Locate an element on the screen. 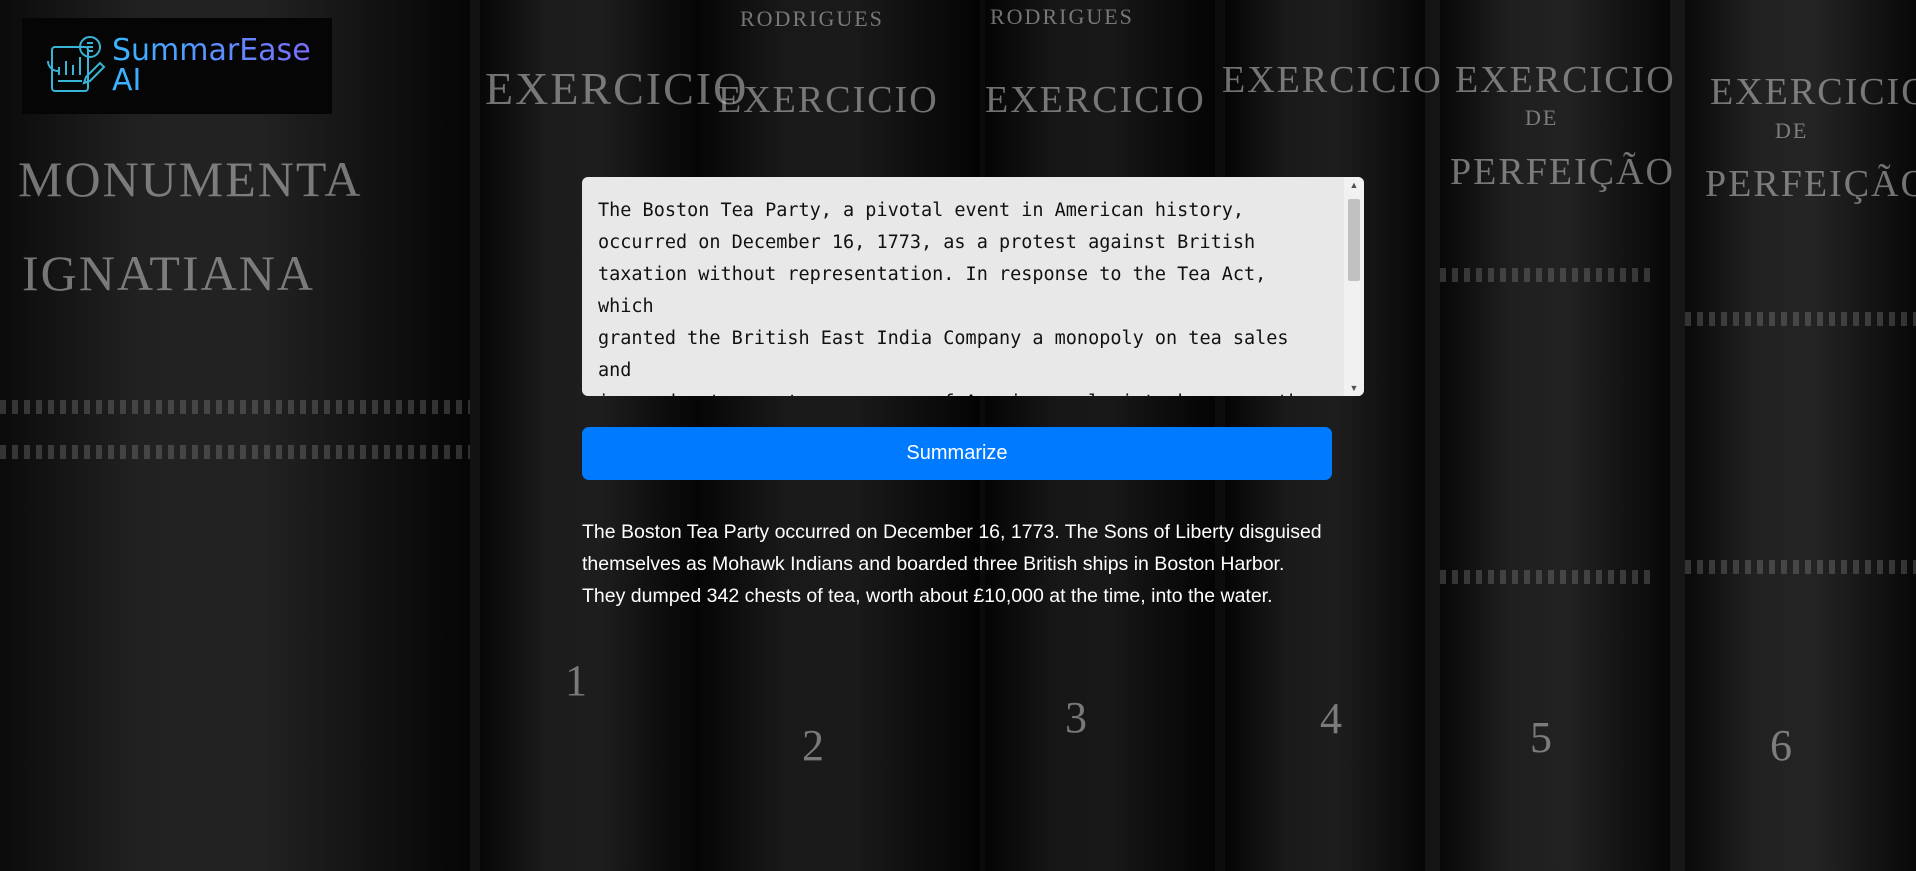 The height and width of the screenshot is (871, 1916). app-name: SummarEase AI is located at coordinates (211, 66).